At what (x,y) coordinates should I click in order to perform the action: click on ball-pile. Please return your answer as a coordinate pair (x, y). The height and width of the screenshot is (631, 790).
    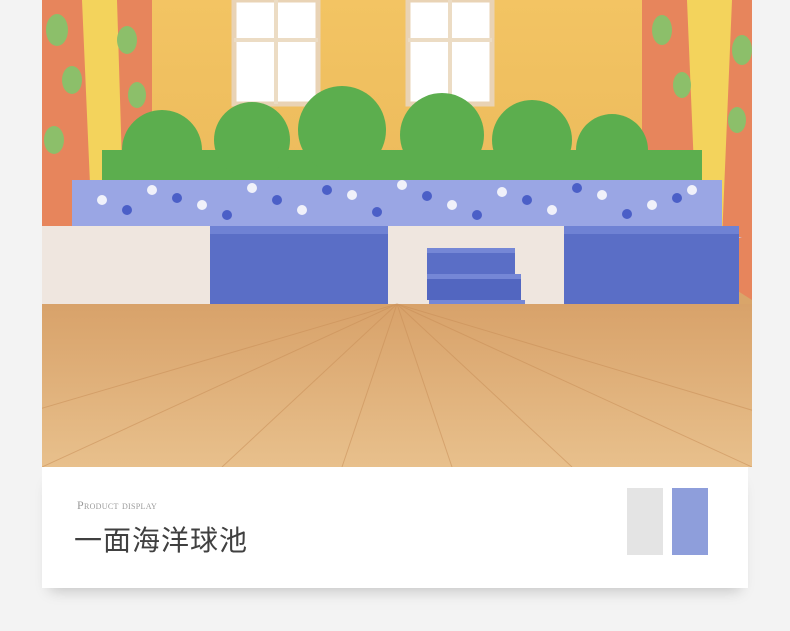
    Looking at the image, I should click on (397, 204).